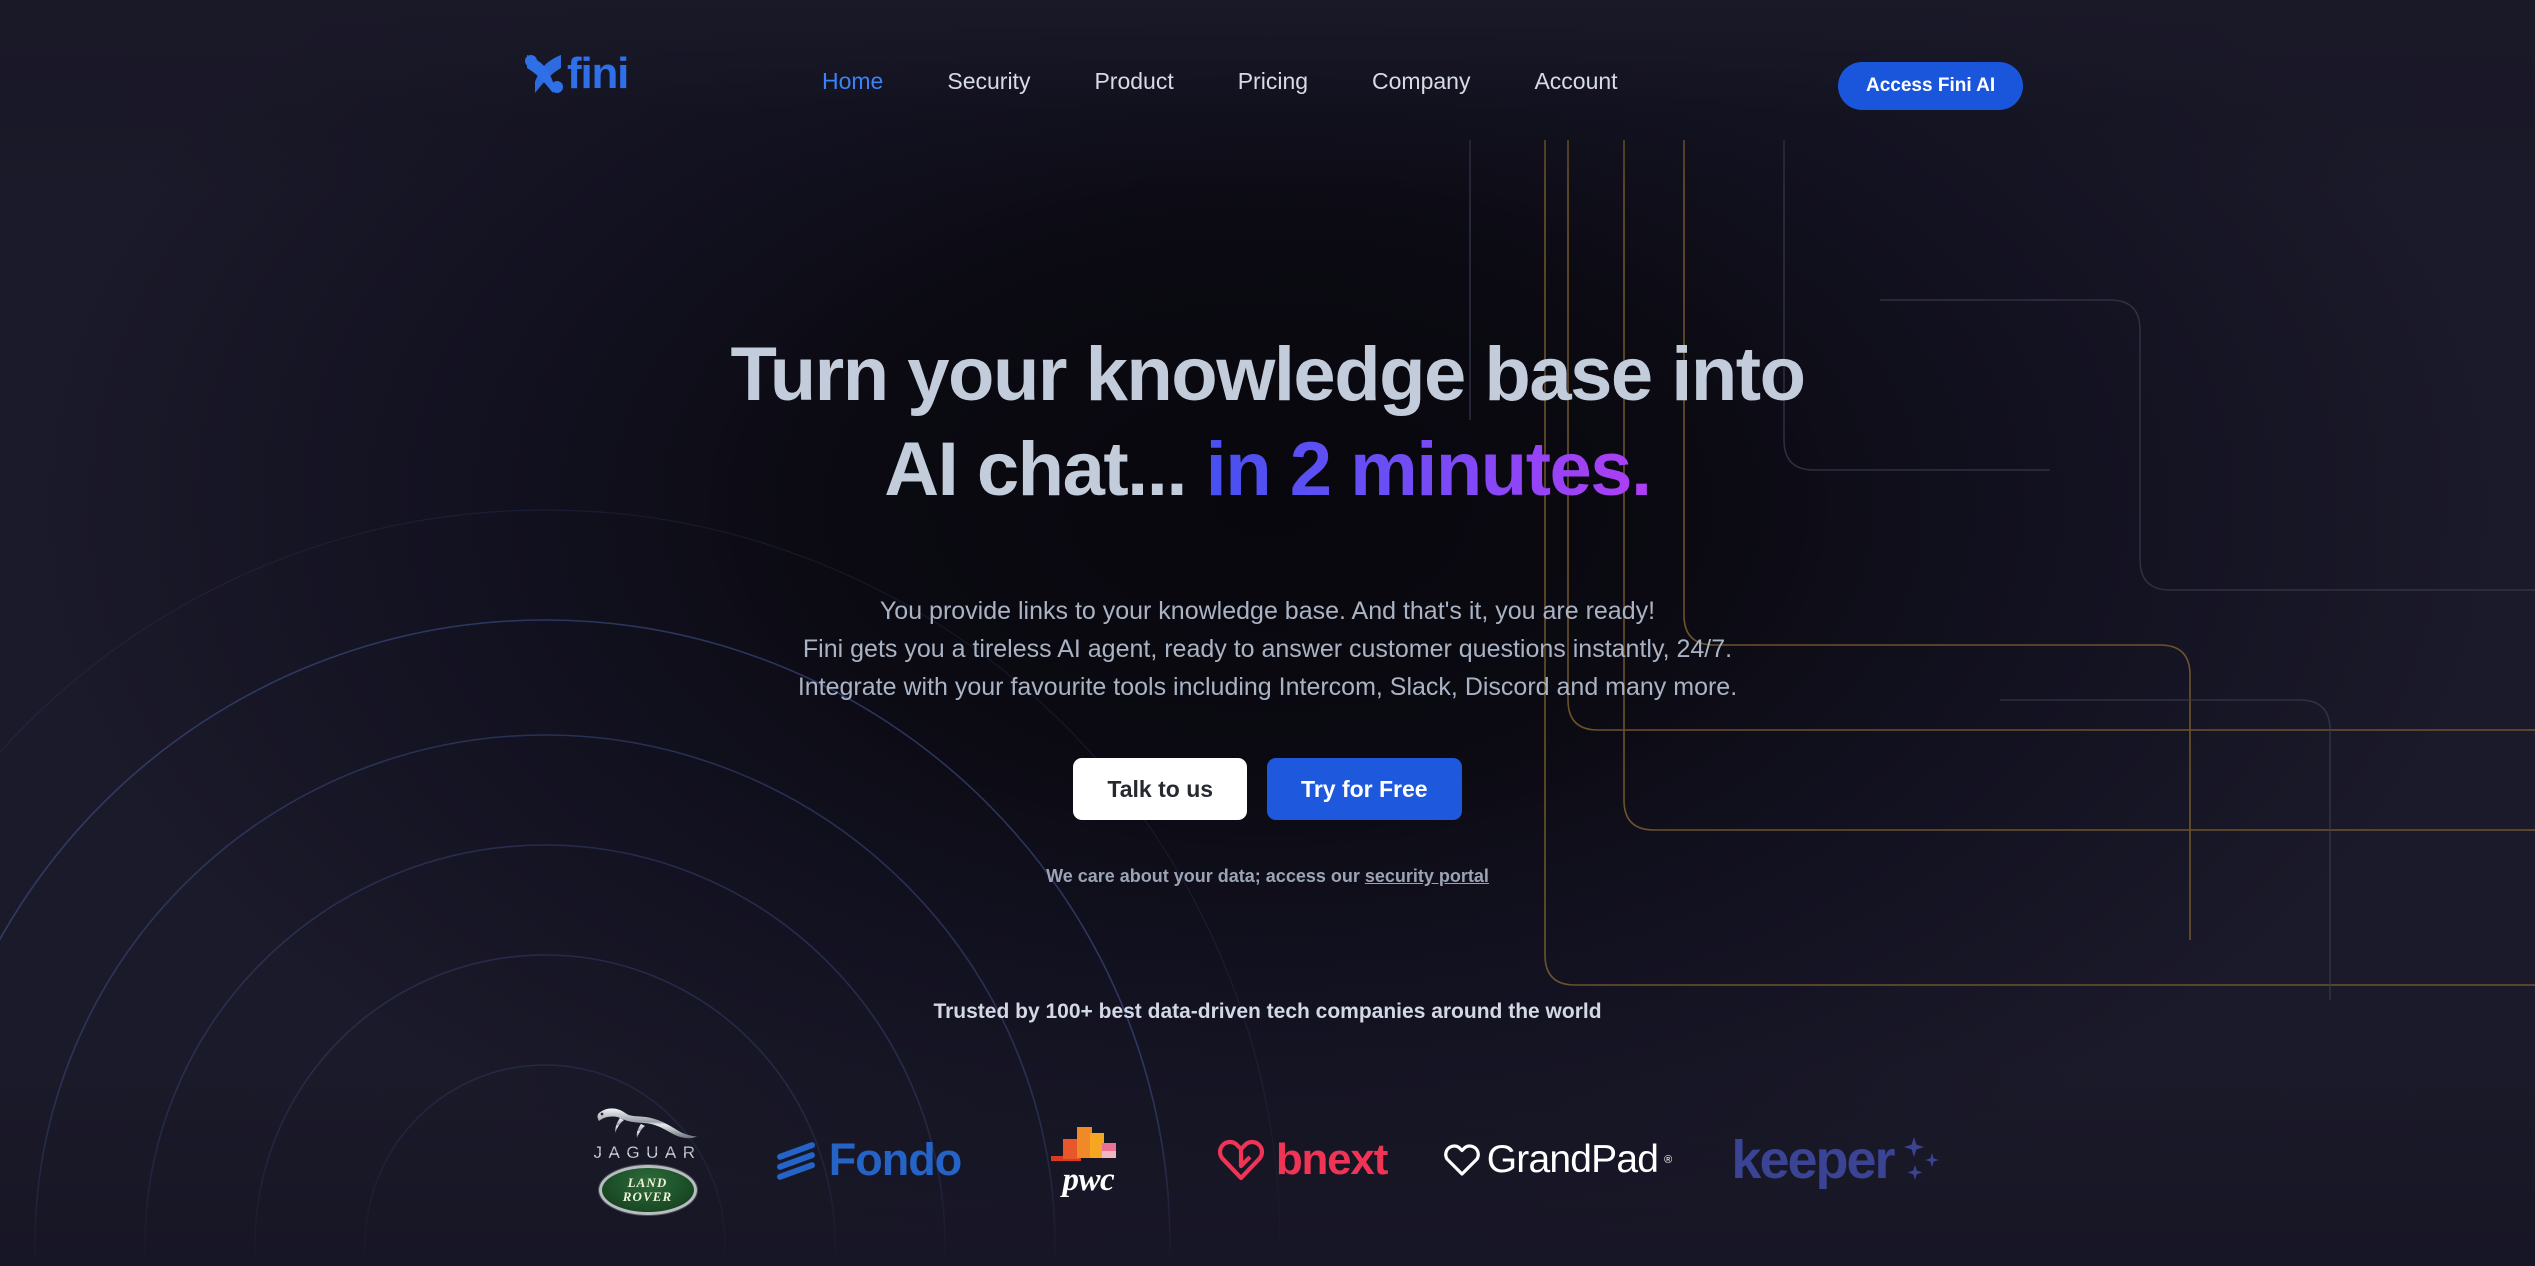 The height and width of the screenshot is (1266, 2535). I want to click on nav-item-pricing: Pricing, so click(1273, 81).